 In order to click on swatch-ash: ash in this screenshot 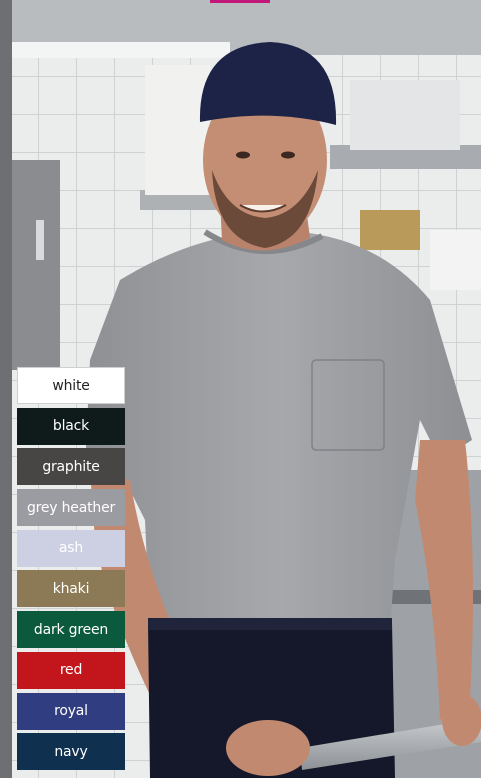, I will do `click(71, 548)`.